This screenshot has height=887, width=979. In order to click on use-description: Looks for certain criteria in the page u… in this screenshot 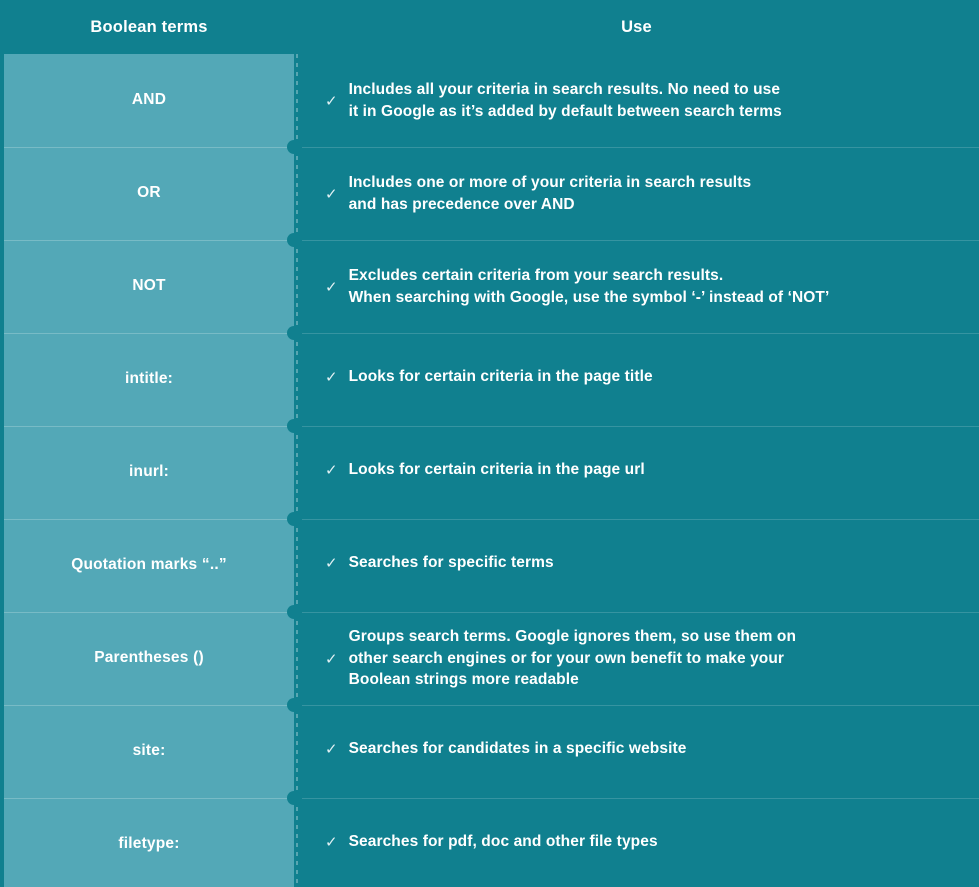, I will do `click(496, 469)`.